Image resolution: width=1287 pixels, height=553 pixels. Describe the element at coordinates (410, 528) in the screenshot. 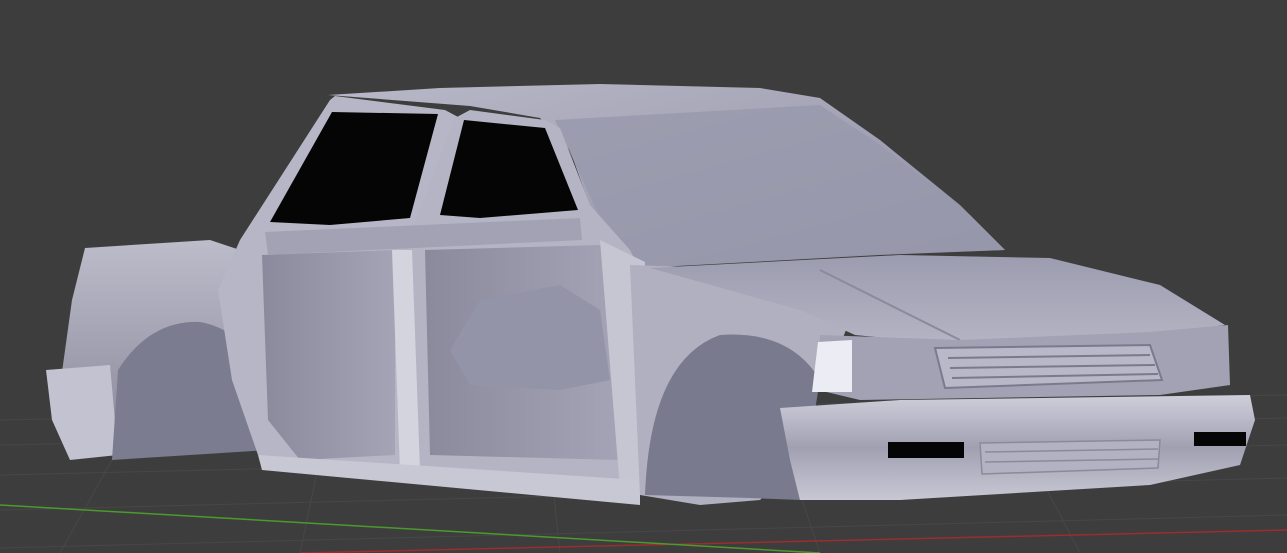

I see `y-axis-line` at that location.